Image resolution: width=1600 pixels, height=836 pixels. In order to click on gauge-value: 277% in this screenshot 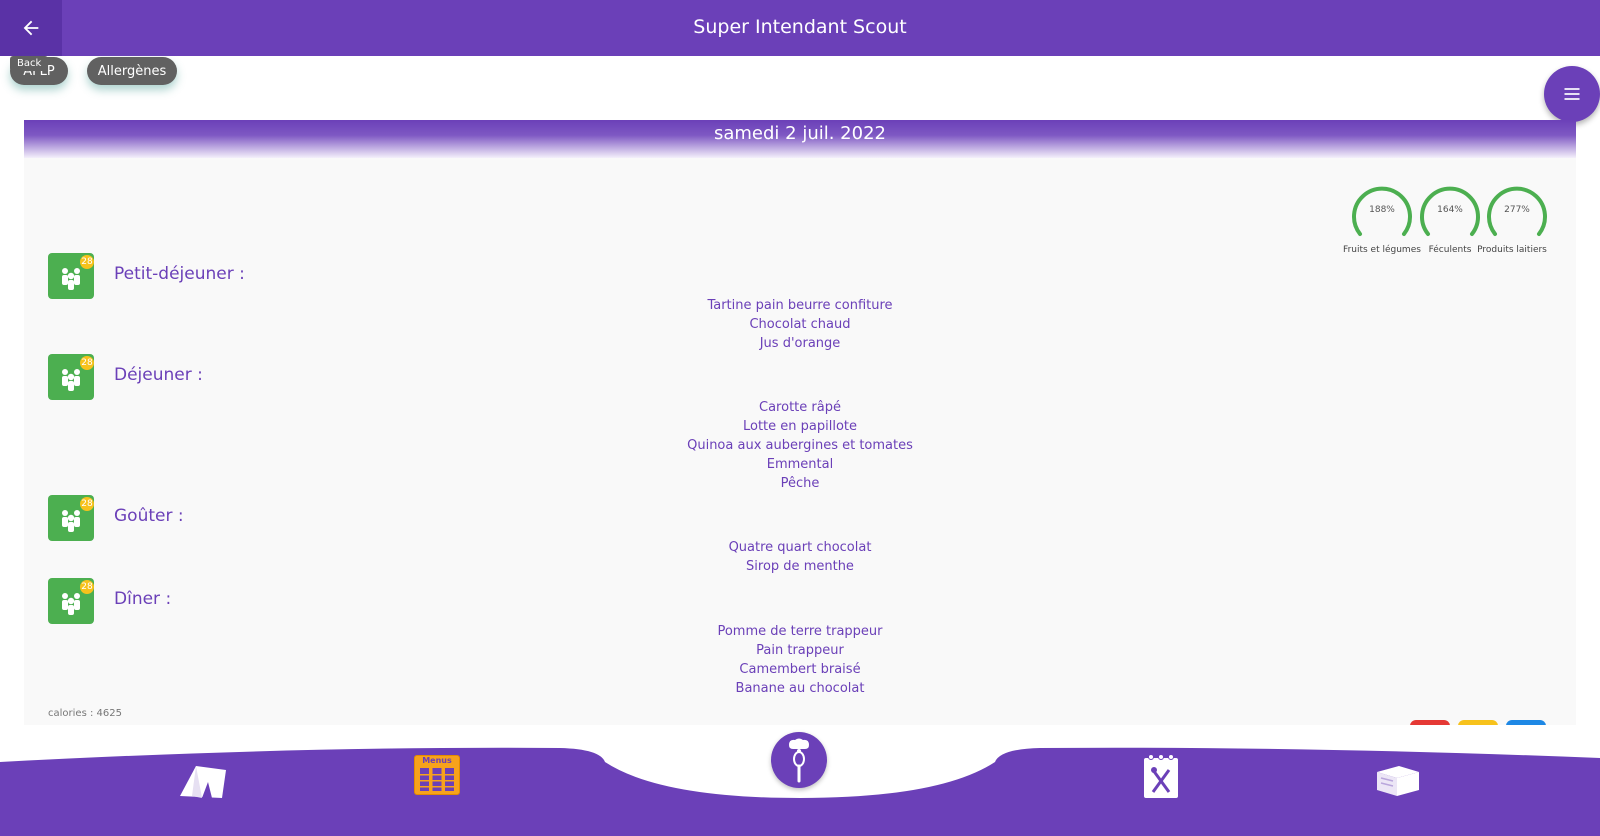, I will do `click(1517, 210)`.